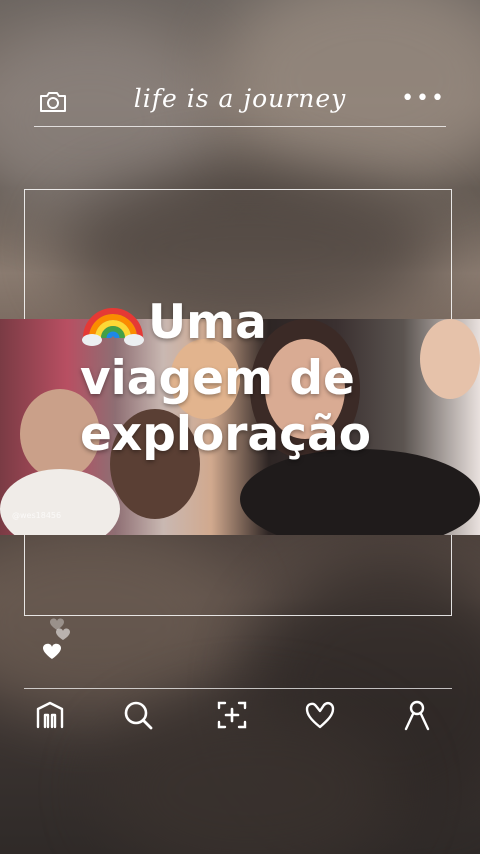 This screenshot has height=854, width=480. I want to click on add-post-icon, so click(232, 715).